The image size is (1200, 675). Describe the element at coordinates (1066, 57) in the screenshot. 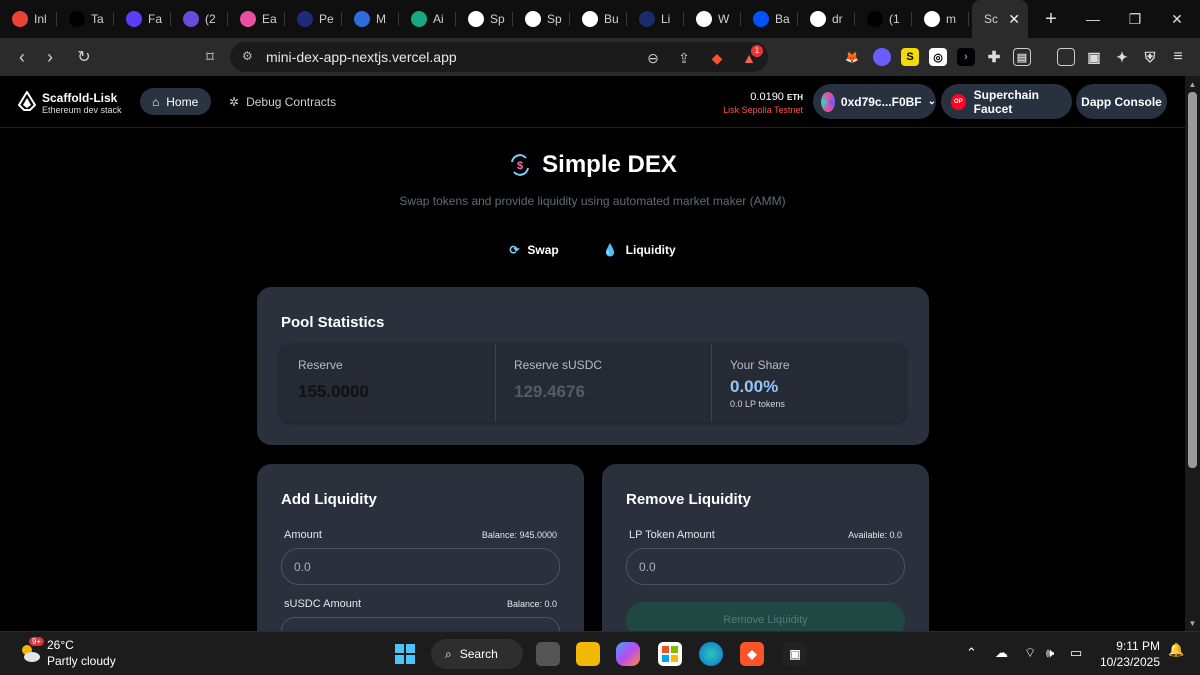

I see `sidebar-icon` at that location.